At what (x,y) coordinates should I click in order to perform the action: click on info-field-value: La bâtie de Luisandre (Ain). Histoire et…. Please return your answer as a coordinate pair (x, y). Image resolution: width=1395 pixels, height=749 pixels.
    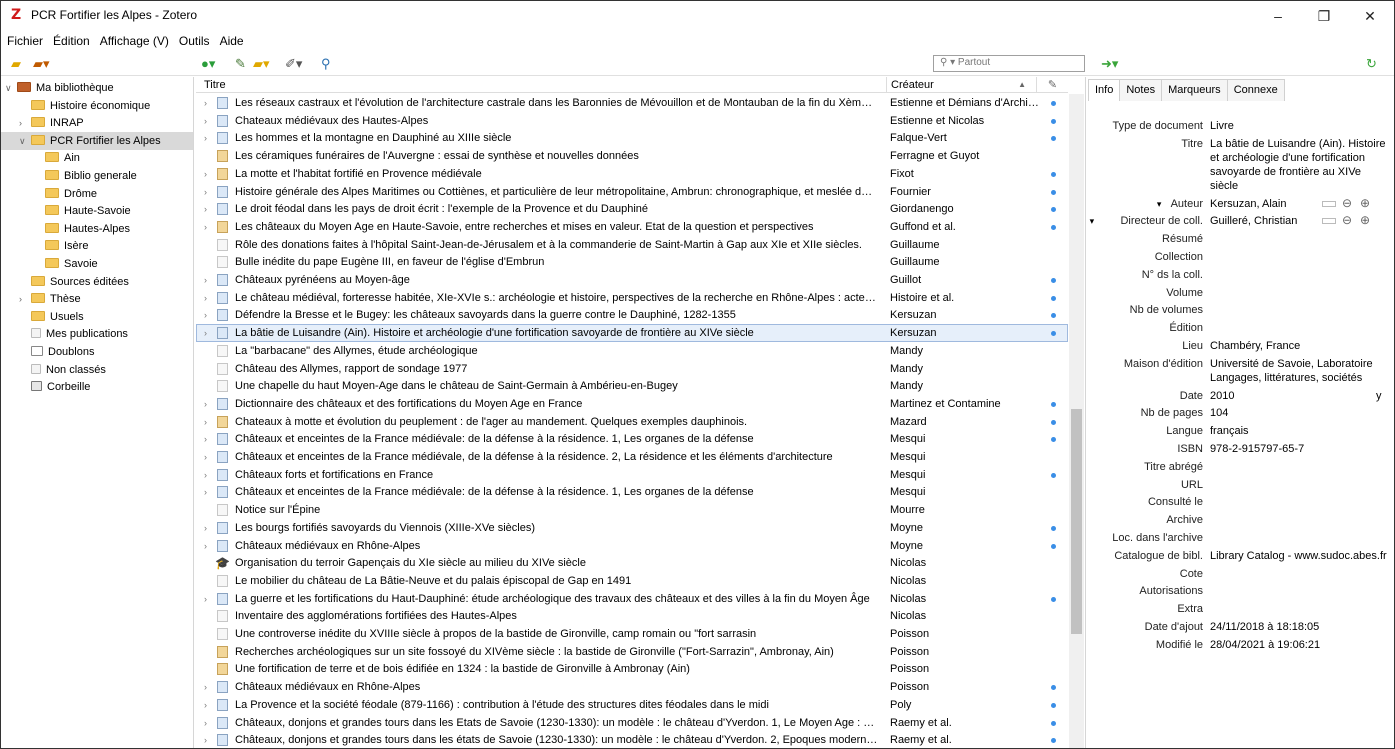
    Looking at the image, I should click on (1300, 165).